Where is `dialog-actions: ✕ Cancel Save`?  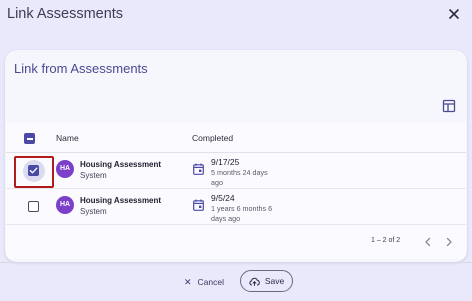 dialog-actions: ✕ Cancel Save is located at coordinates (236, 281).